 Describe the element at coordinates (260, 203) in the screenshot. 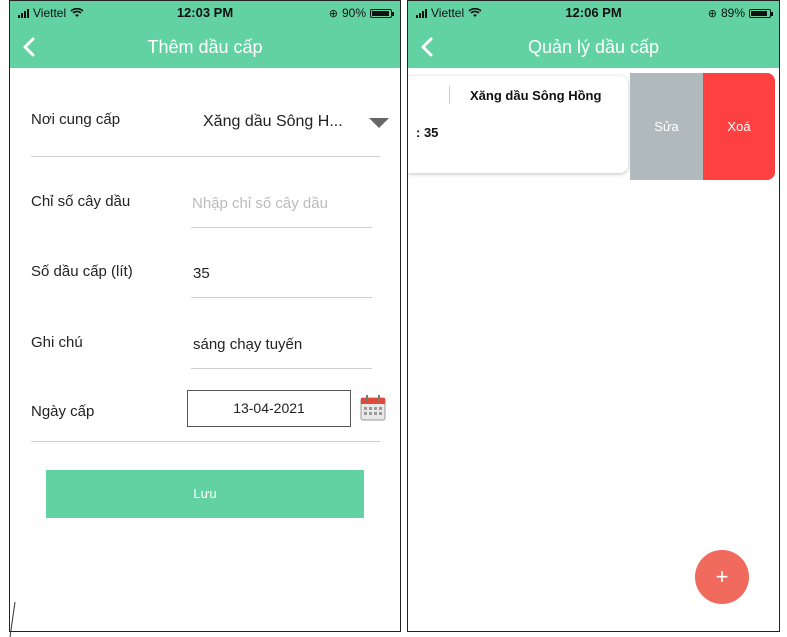

I see `pump-index-input: Nhập chỉ số cây dầu` at that location.